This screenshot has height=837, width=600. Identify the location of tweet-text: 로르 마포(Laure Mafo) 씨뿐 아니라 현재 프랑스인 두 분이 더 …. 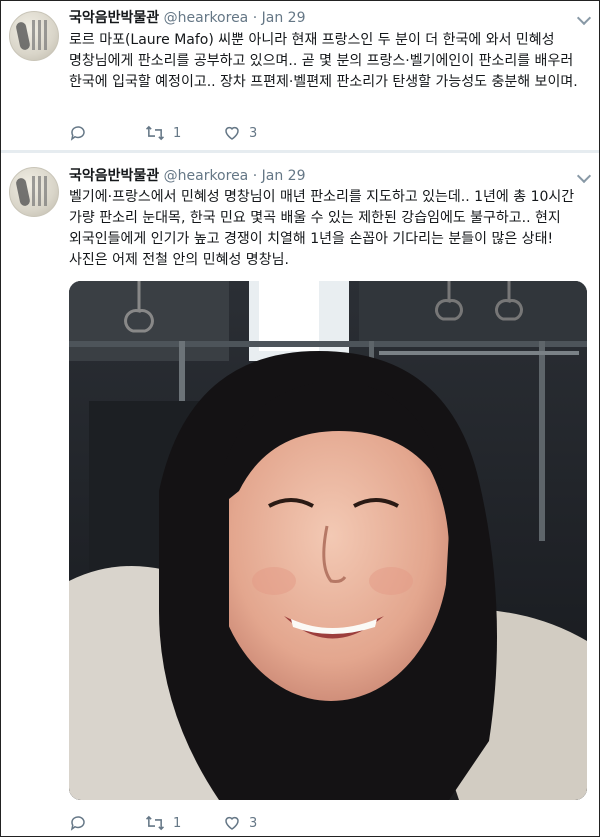
(323, 61).